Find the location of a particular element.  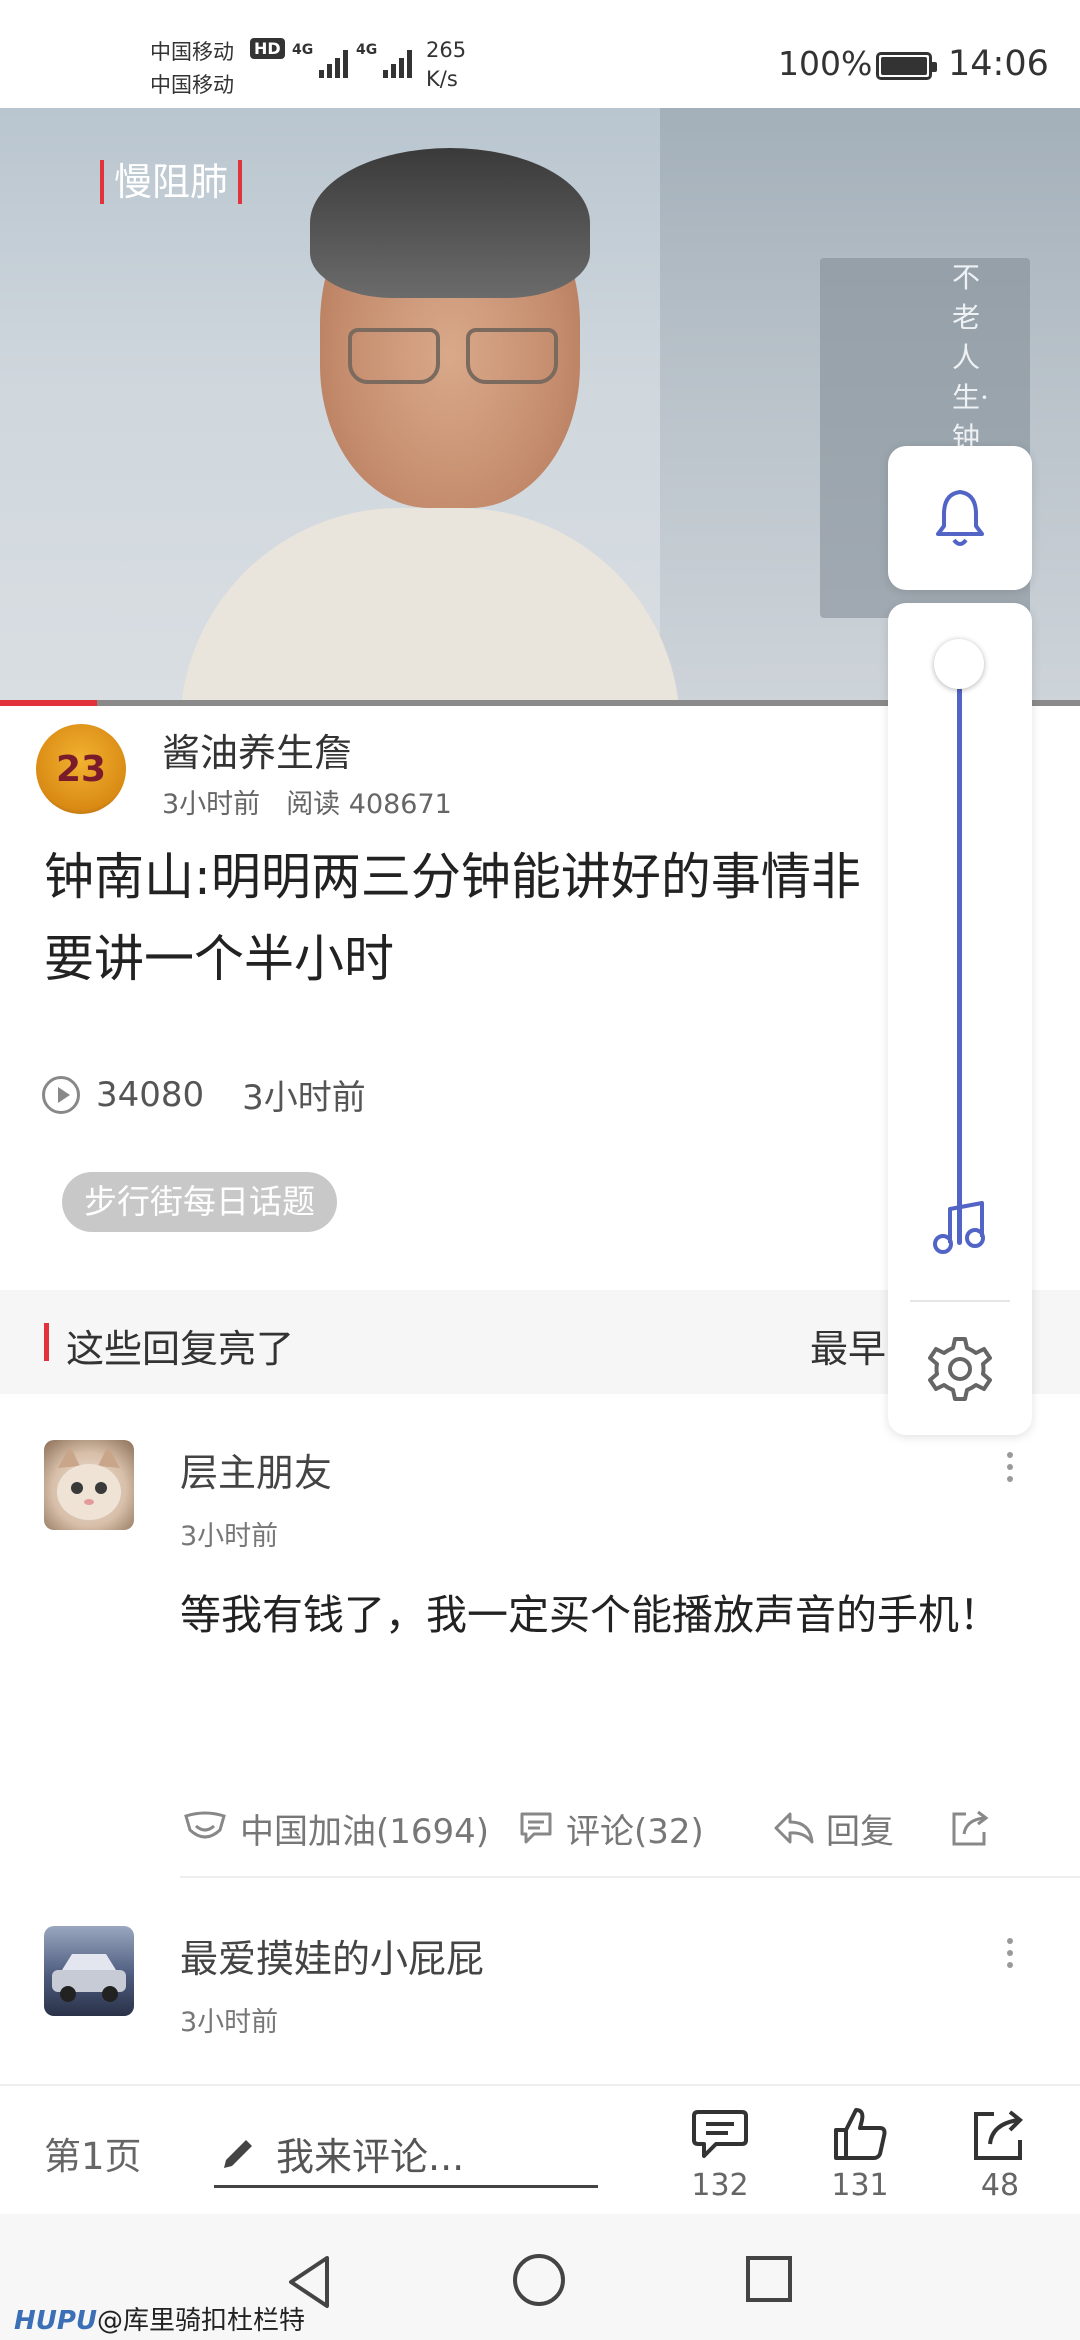

cheer-icon is located at coordinates (205, 1825).